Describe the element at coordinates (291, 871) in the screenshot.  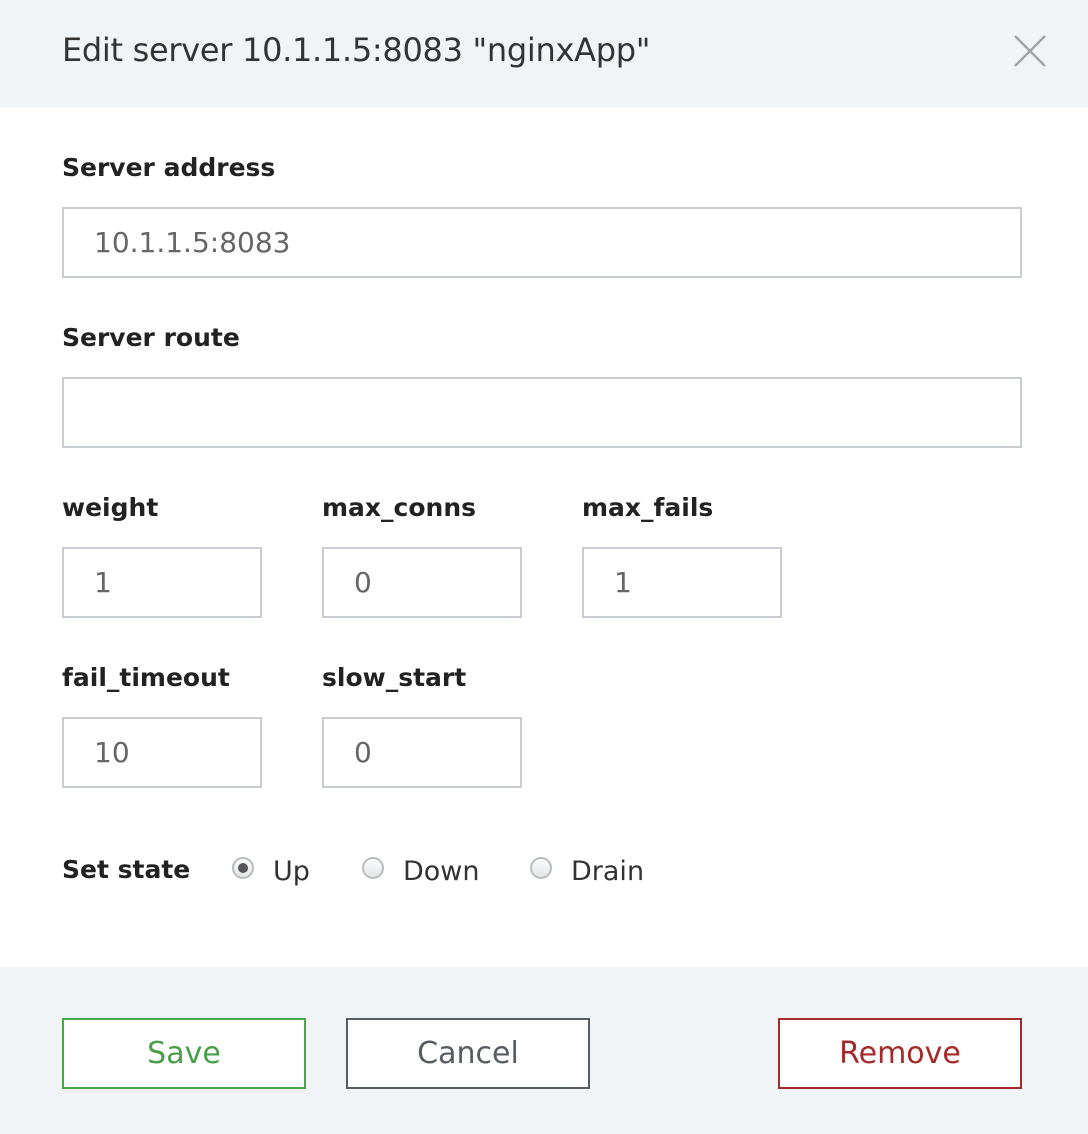
I see `state-option-label: Up` at that location.